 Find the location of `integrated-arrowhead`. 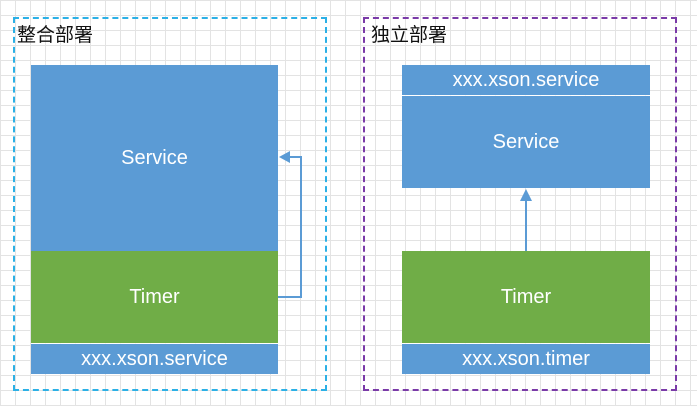

integrated-arrowhead is located at coordinates (284, 157).